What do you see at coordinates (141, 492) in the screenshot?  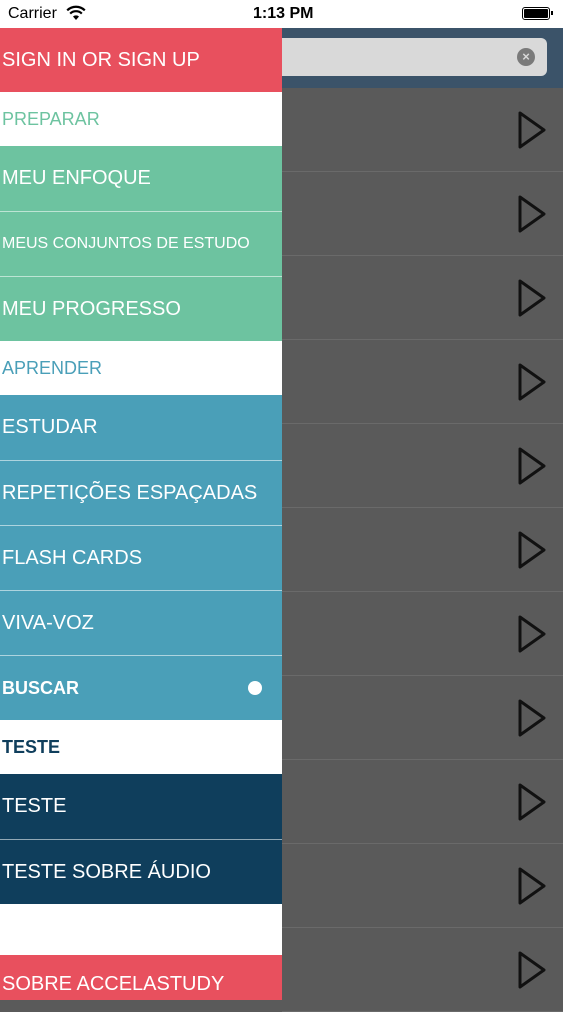 I see `menu-item-repeticoes-espacadas: REPETIÇÕES ESPAÇADAS` at bounding box center [141, 492].